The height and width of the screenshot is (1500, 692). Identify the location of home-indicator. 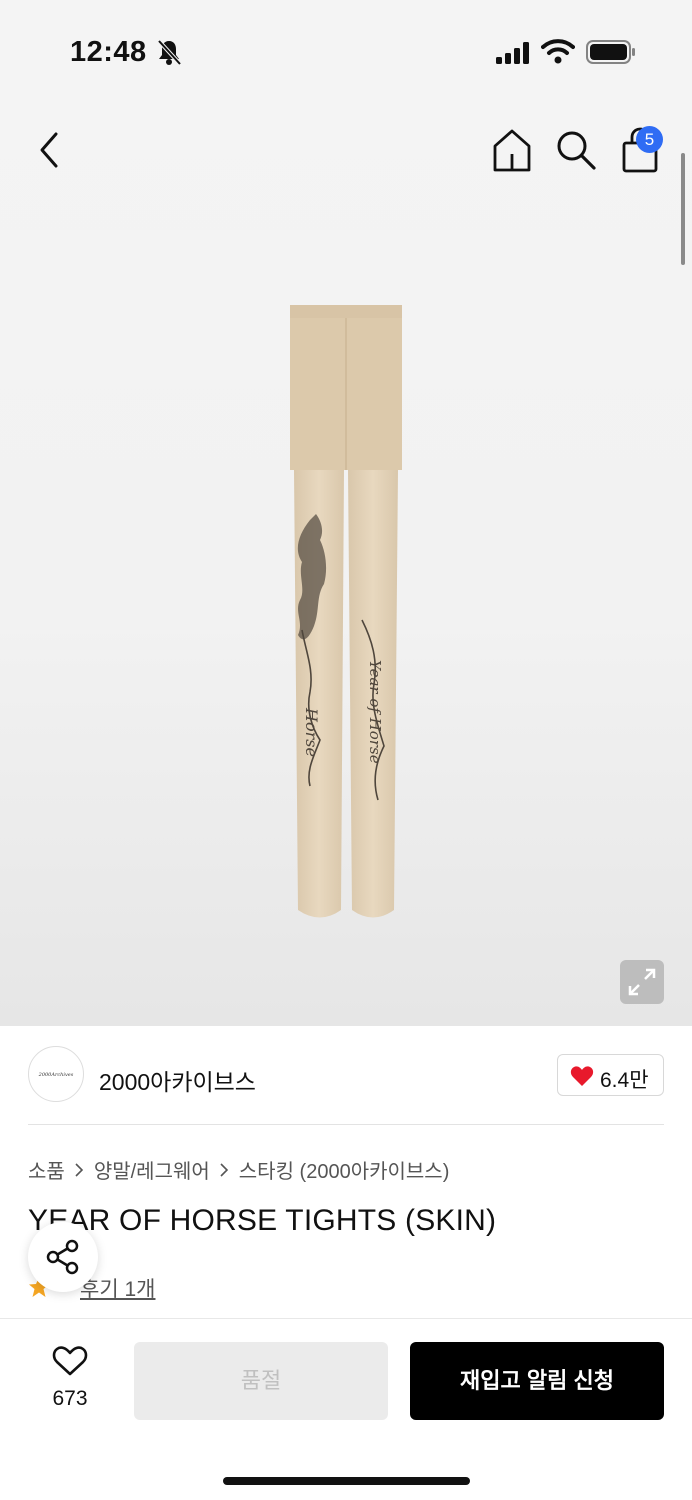
(346, 1481).